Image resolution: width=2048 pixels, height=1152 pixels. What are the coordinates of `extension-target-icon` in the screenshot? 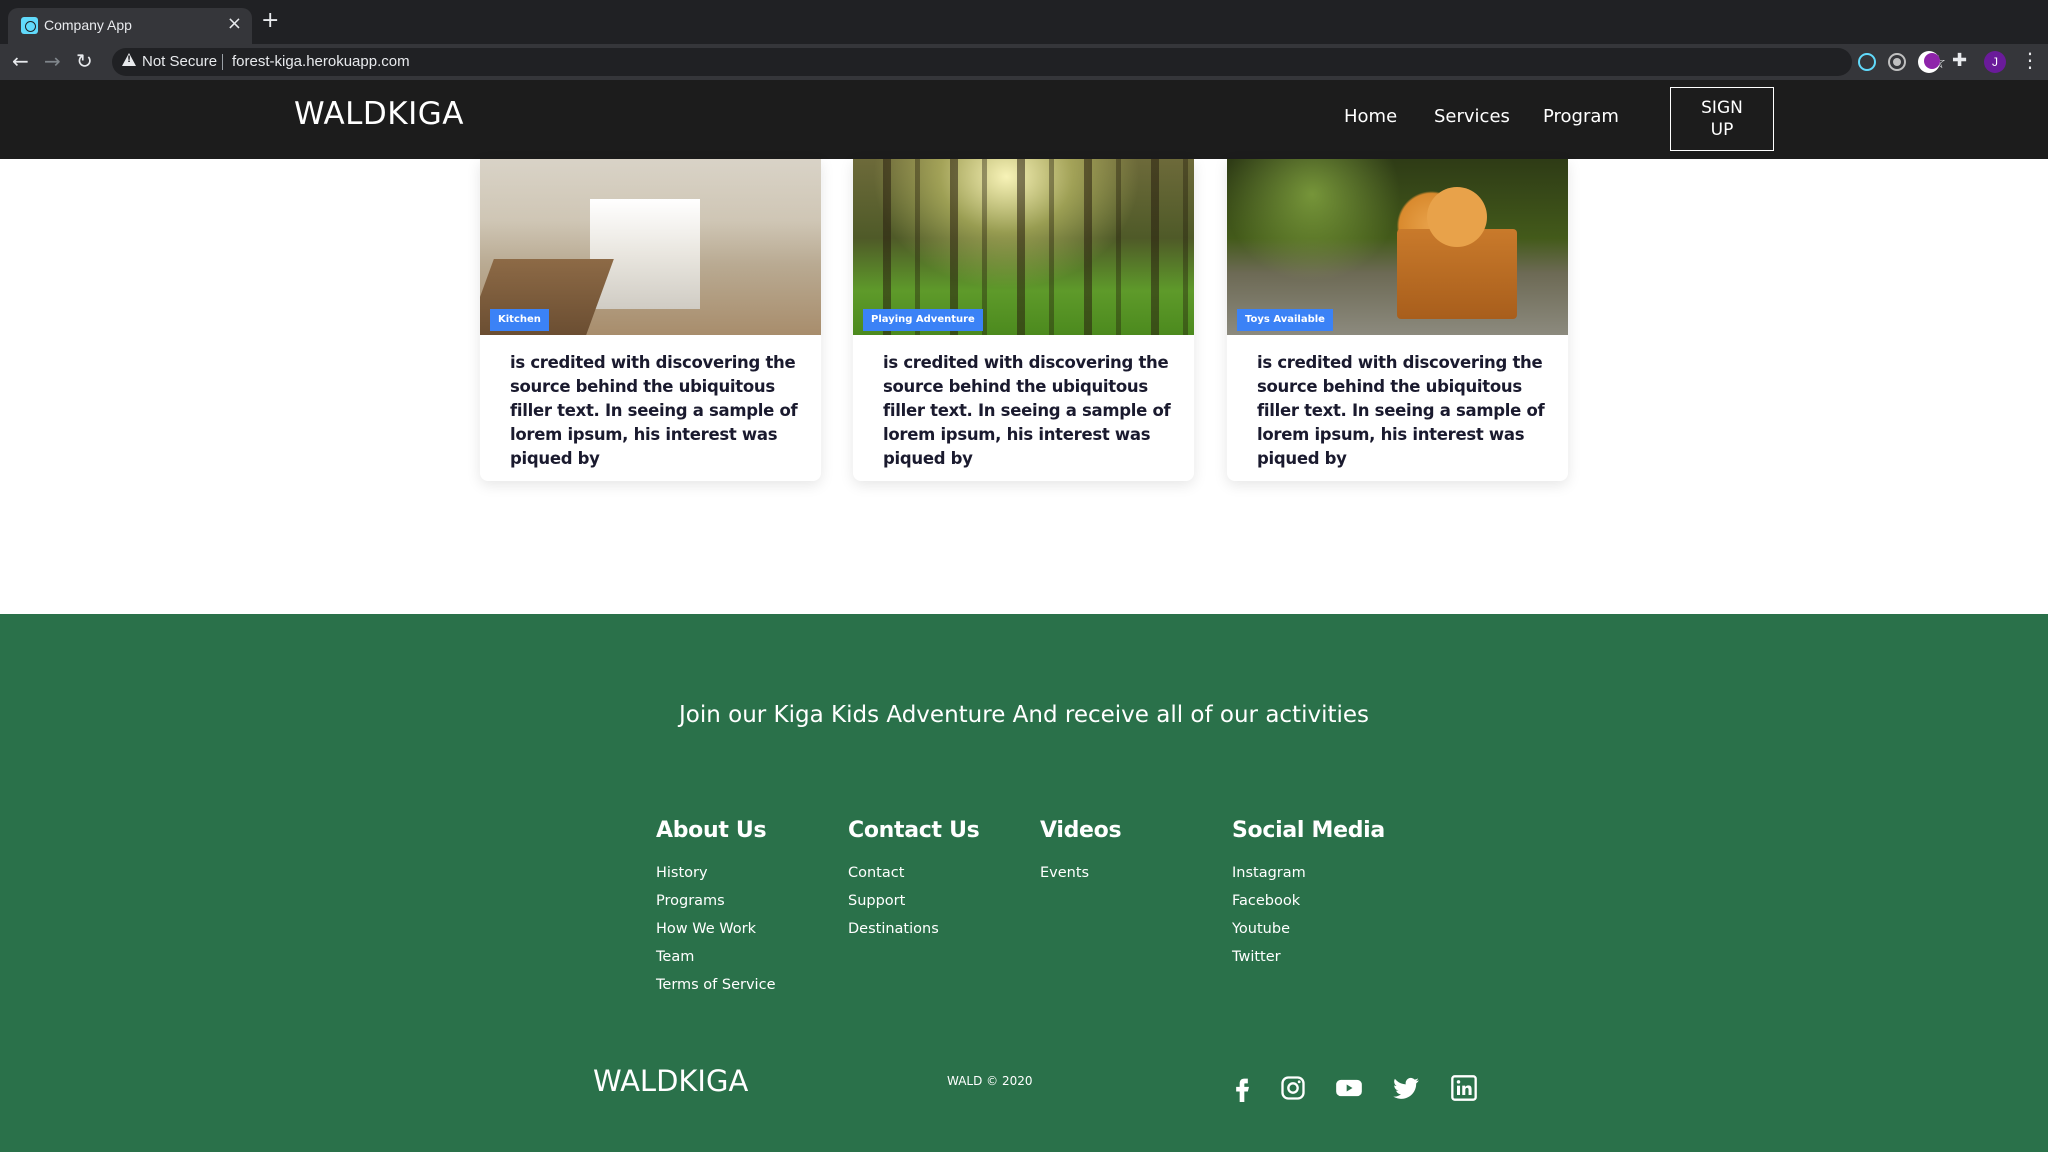 It's located at (1897, 62).